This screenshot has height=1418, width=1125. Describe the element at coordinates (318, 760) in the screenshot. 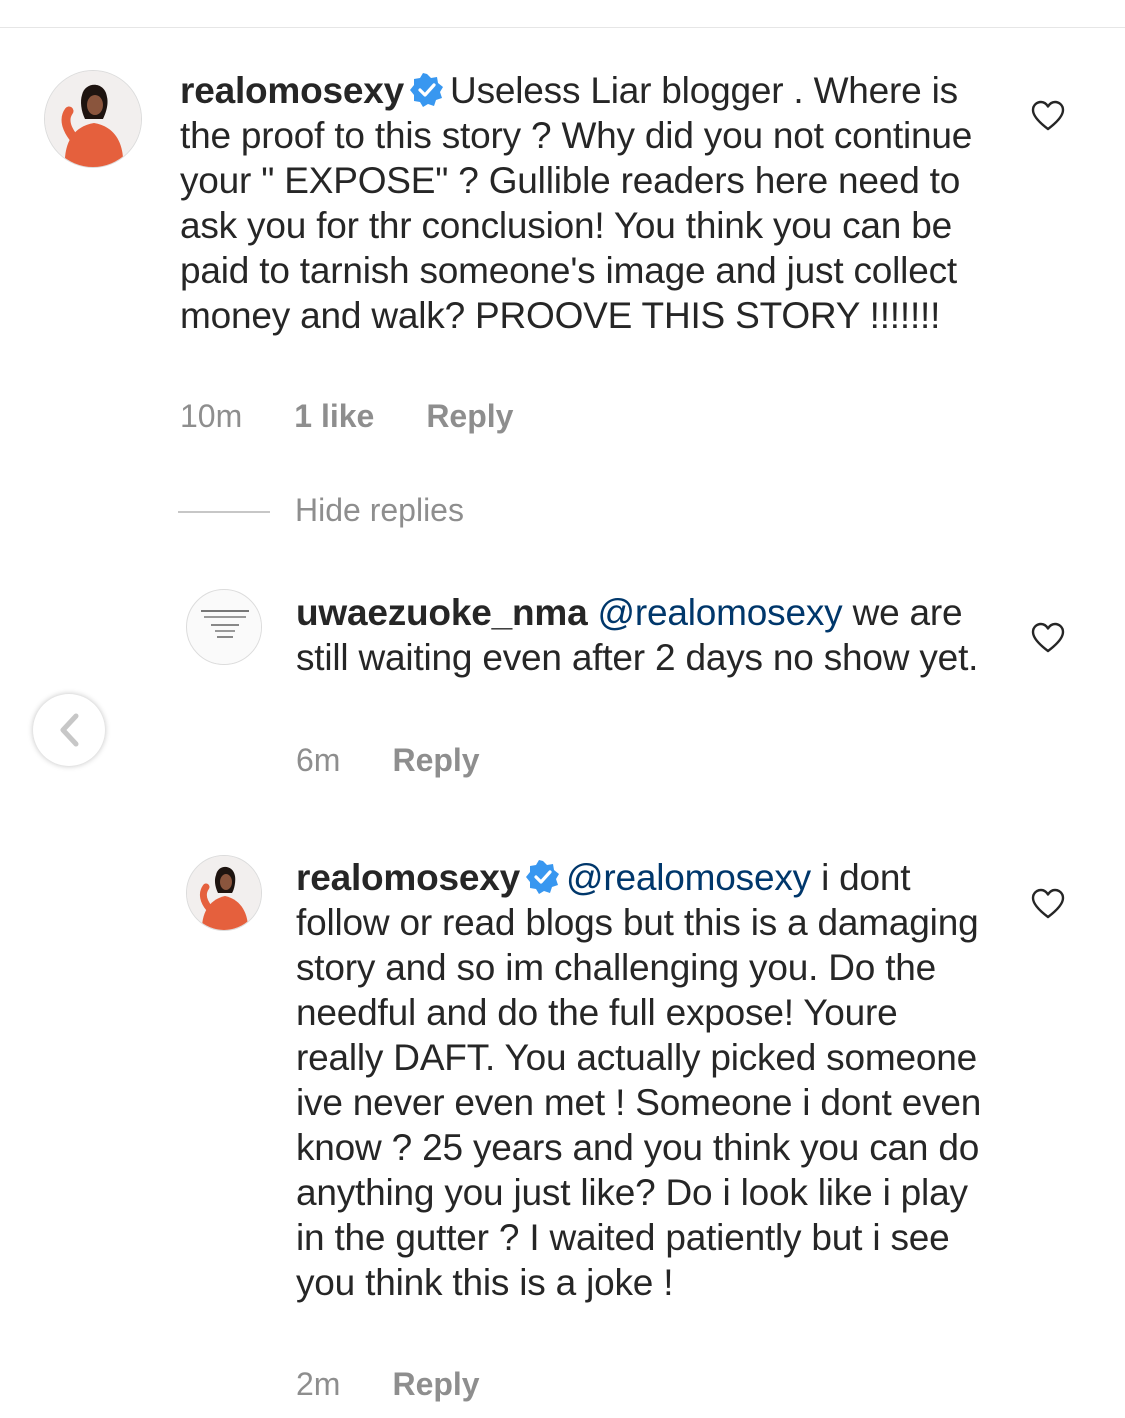

I see `reply-time: 6m` at that location.